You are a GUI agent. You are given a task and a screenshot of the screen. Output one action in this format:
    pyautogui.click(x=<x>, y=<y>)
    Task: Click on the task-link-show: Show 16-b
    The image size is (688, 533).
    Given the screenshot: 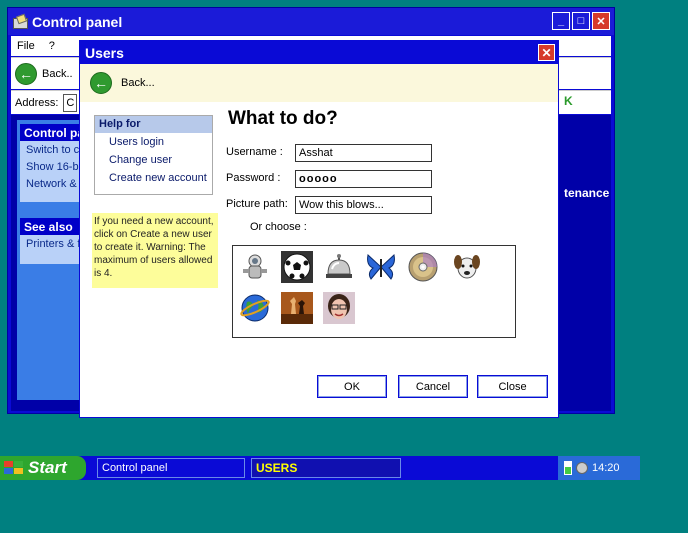 What is the action you would take?
    pyautogui.click(x=53, y=166)
    